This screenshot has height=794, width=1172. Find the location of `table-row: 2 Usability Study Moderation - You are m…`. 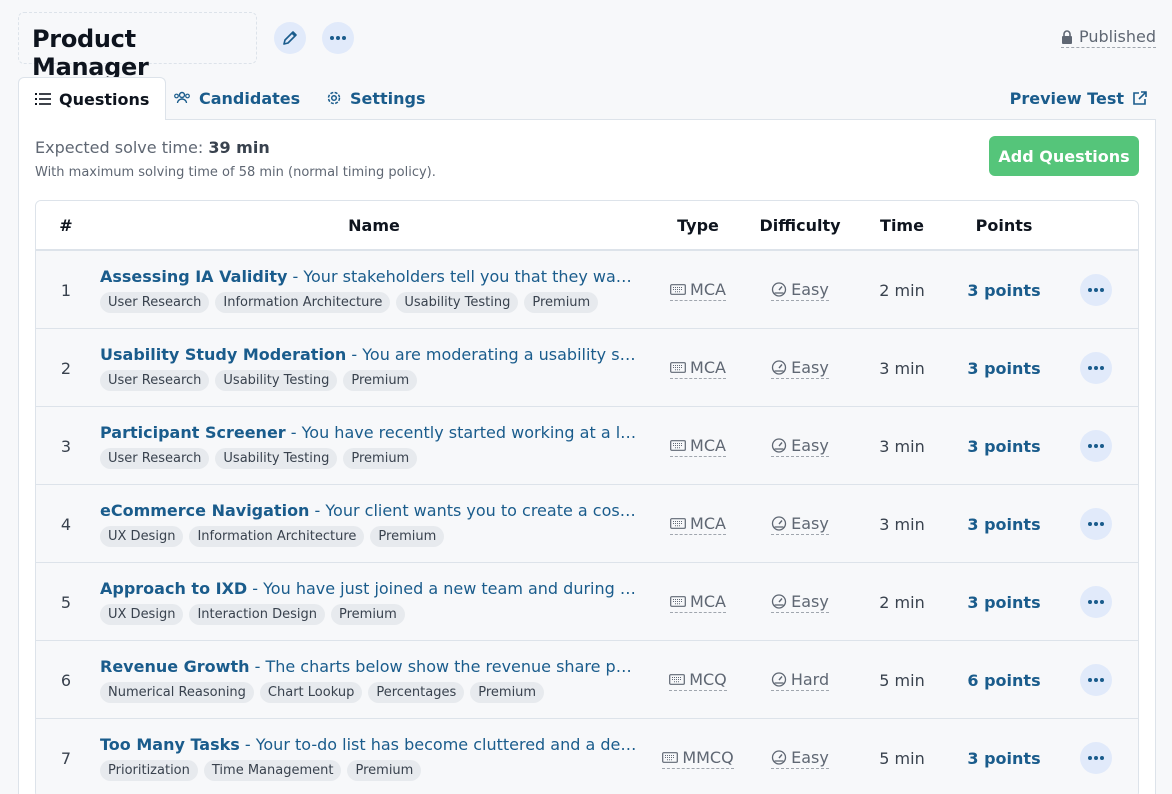

table-row: 2 Usability Study Moderation - You are m… is located at coordinates (587, 368).